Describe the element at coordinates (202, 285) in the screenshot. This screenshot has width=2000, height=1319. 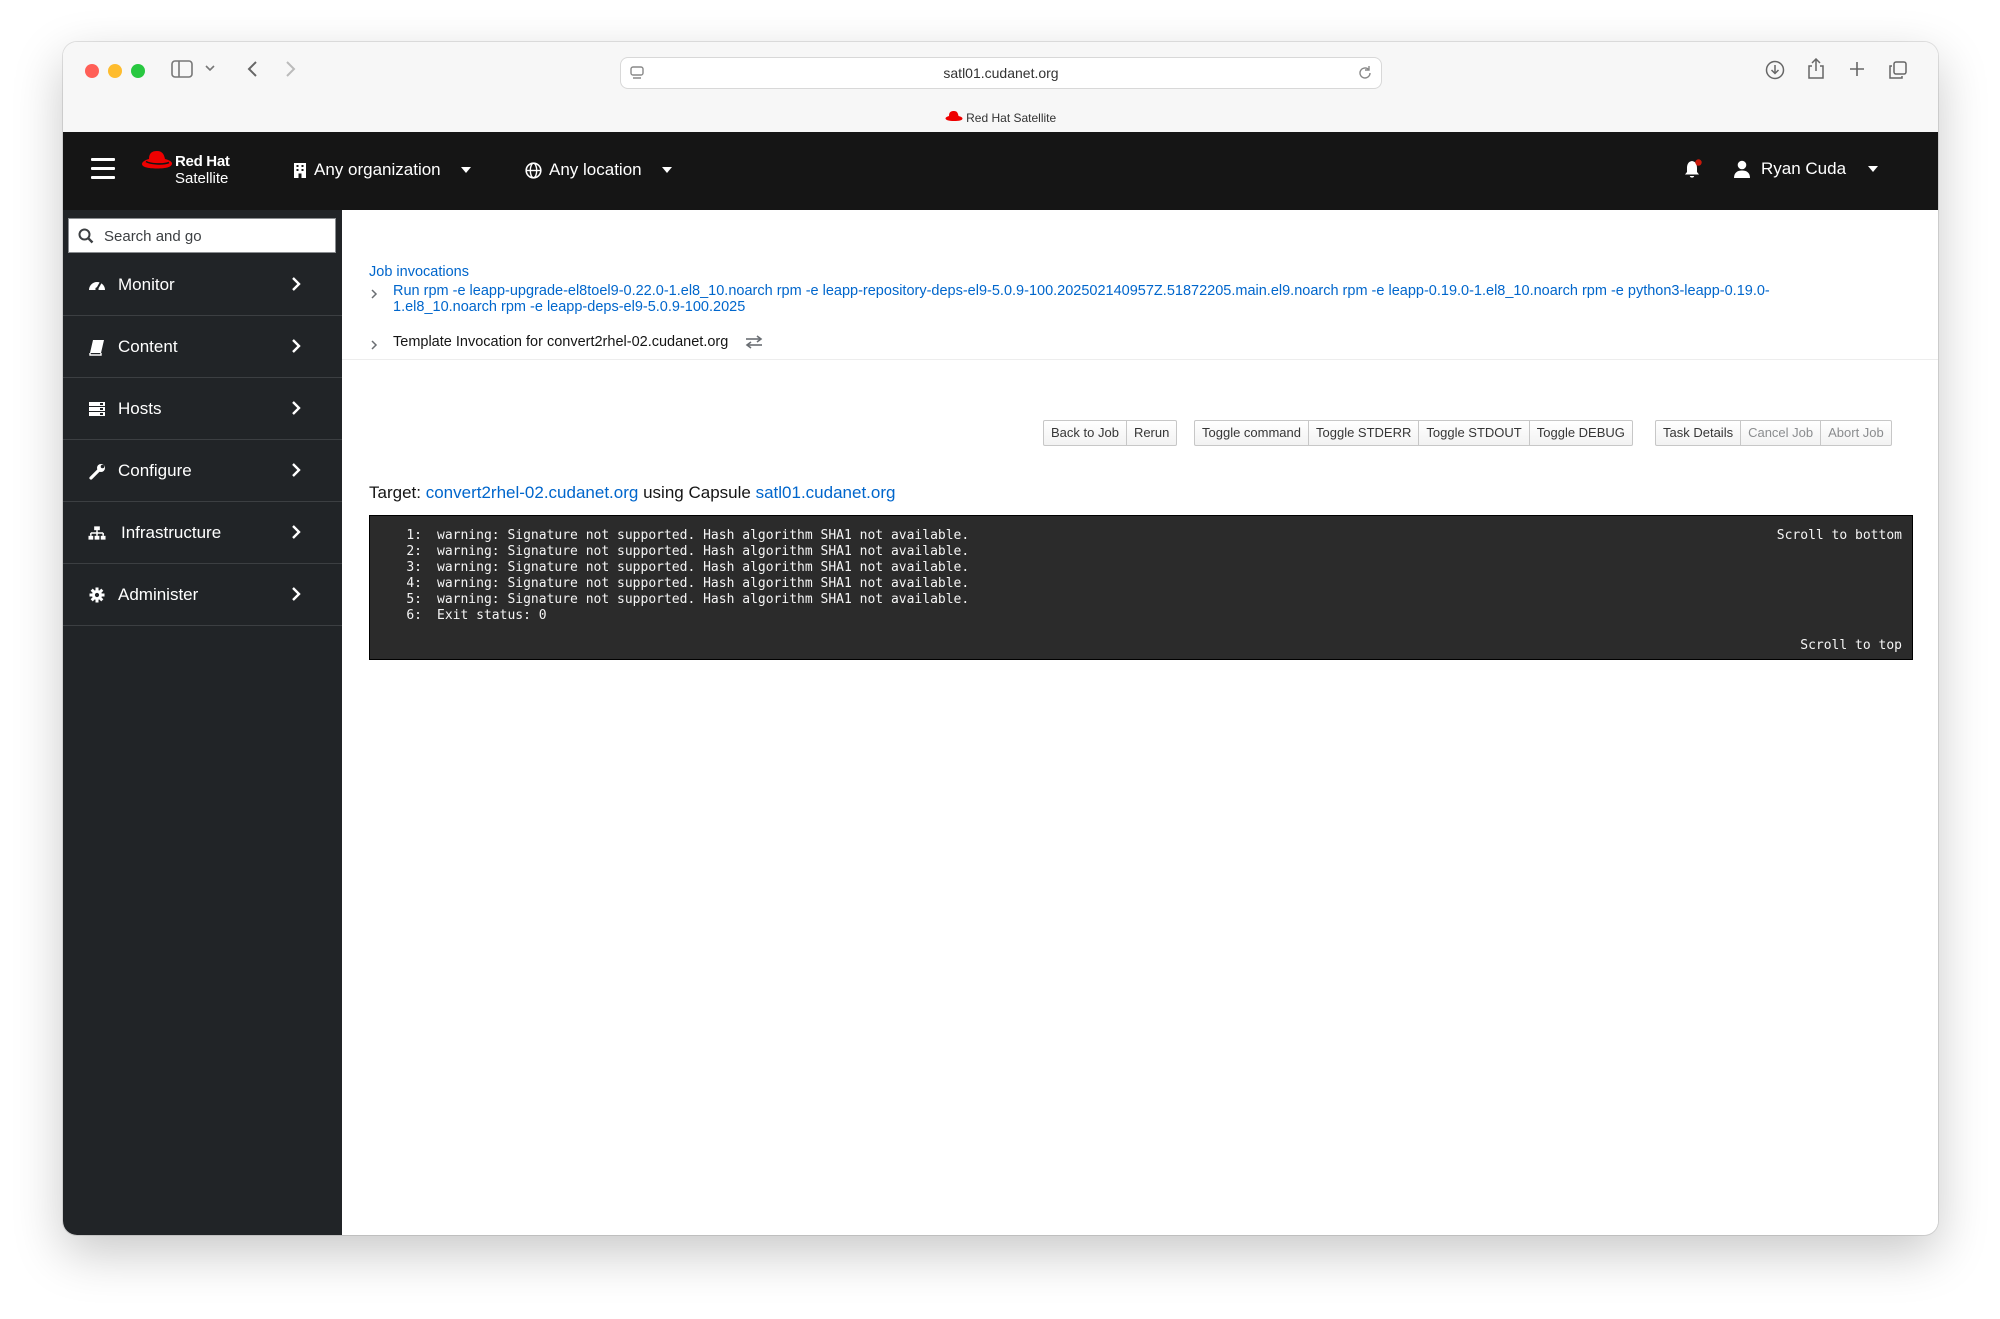
I see `sidebar-item-monitor: Monitor` at that location.